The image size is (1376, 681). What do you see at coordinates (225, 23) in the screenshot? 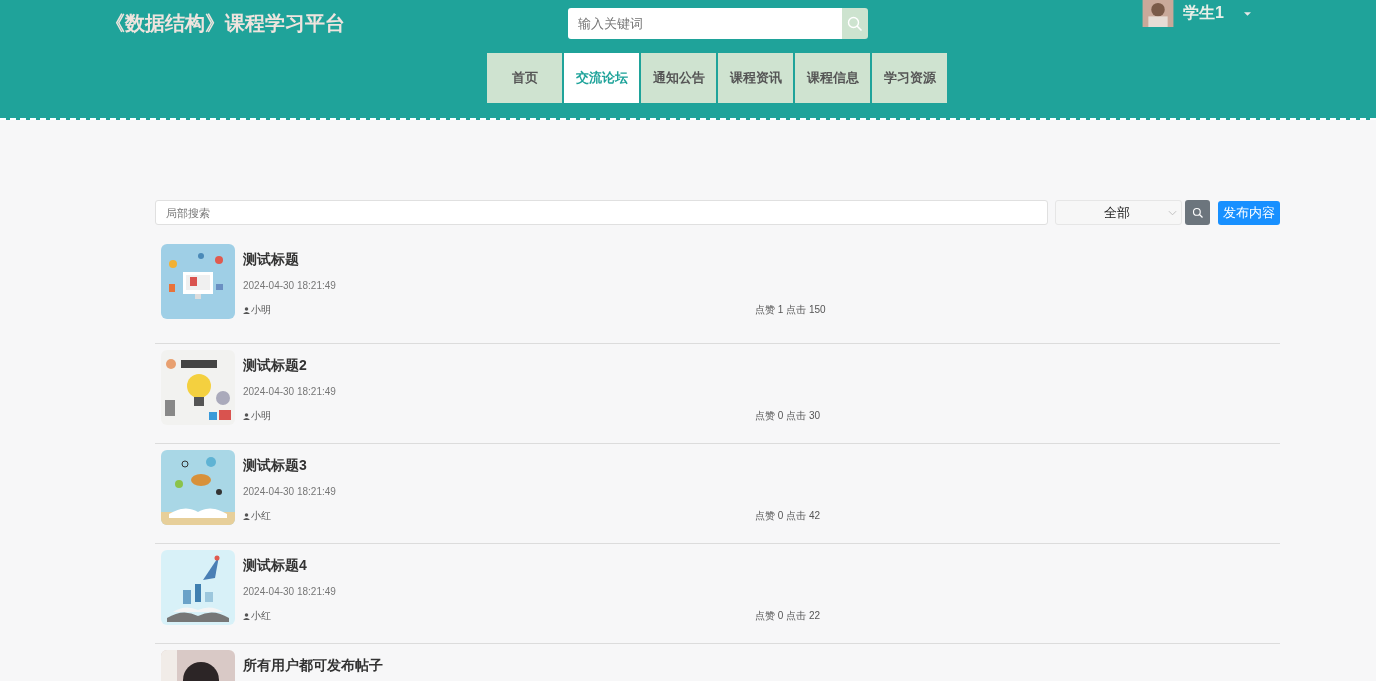
I see `site-title: 《数据结构》课程学习平台` at bounding box center [225, 23].